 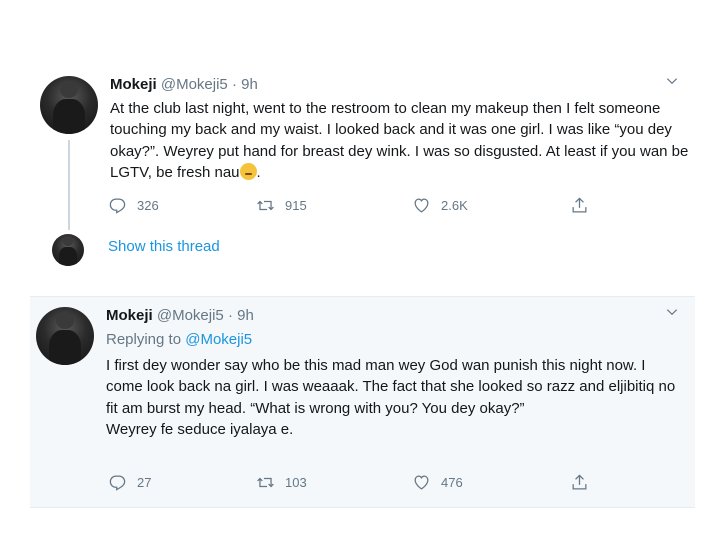 What do you see at coordinates (248, 171) in the screenshot?
I see `emoji-icon` at bounding box center [248, 171].